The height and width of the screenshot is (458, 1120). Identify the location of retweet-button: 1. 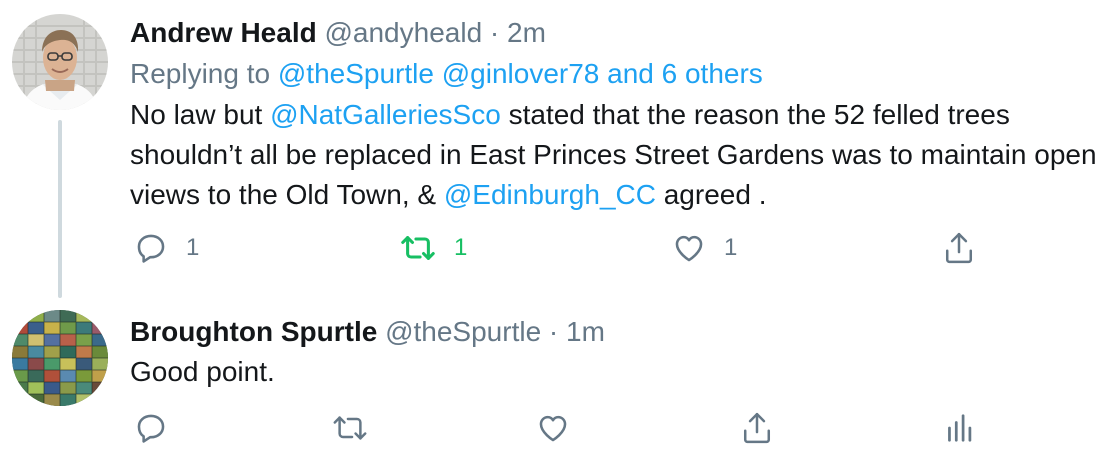
(433, 248).